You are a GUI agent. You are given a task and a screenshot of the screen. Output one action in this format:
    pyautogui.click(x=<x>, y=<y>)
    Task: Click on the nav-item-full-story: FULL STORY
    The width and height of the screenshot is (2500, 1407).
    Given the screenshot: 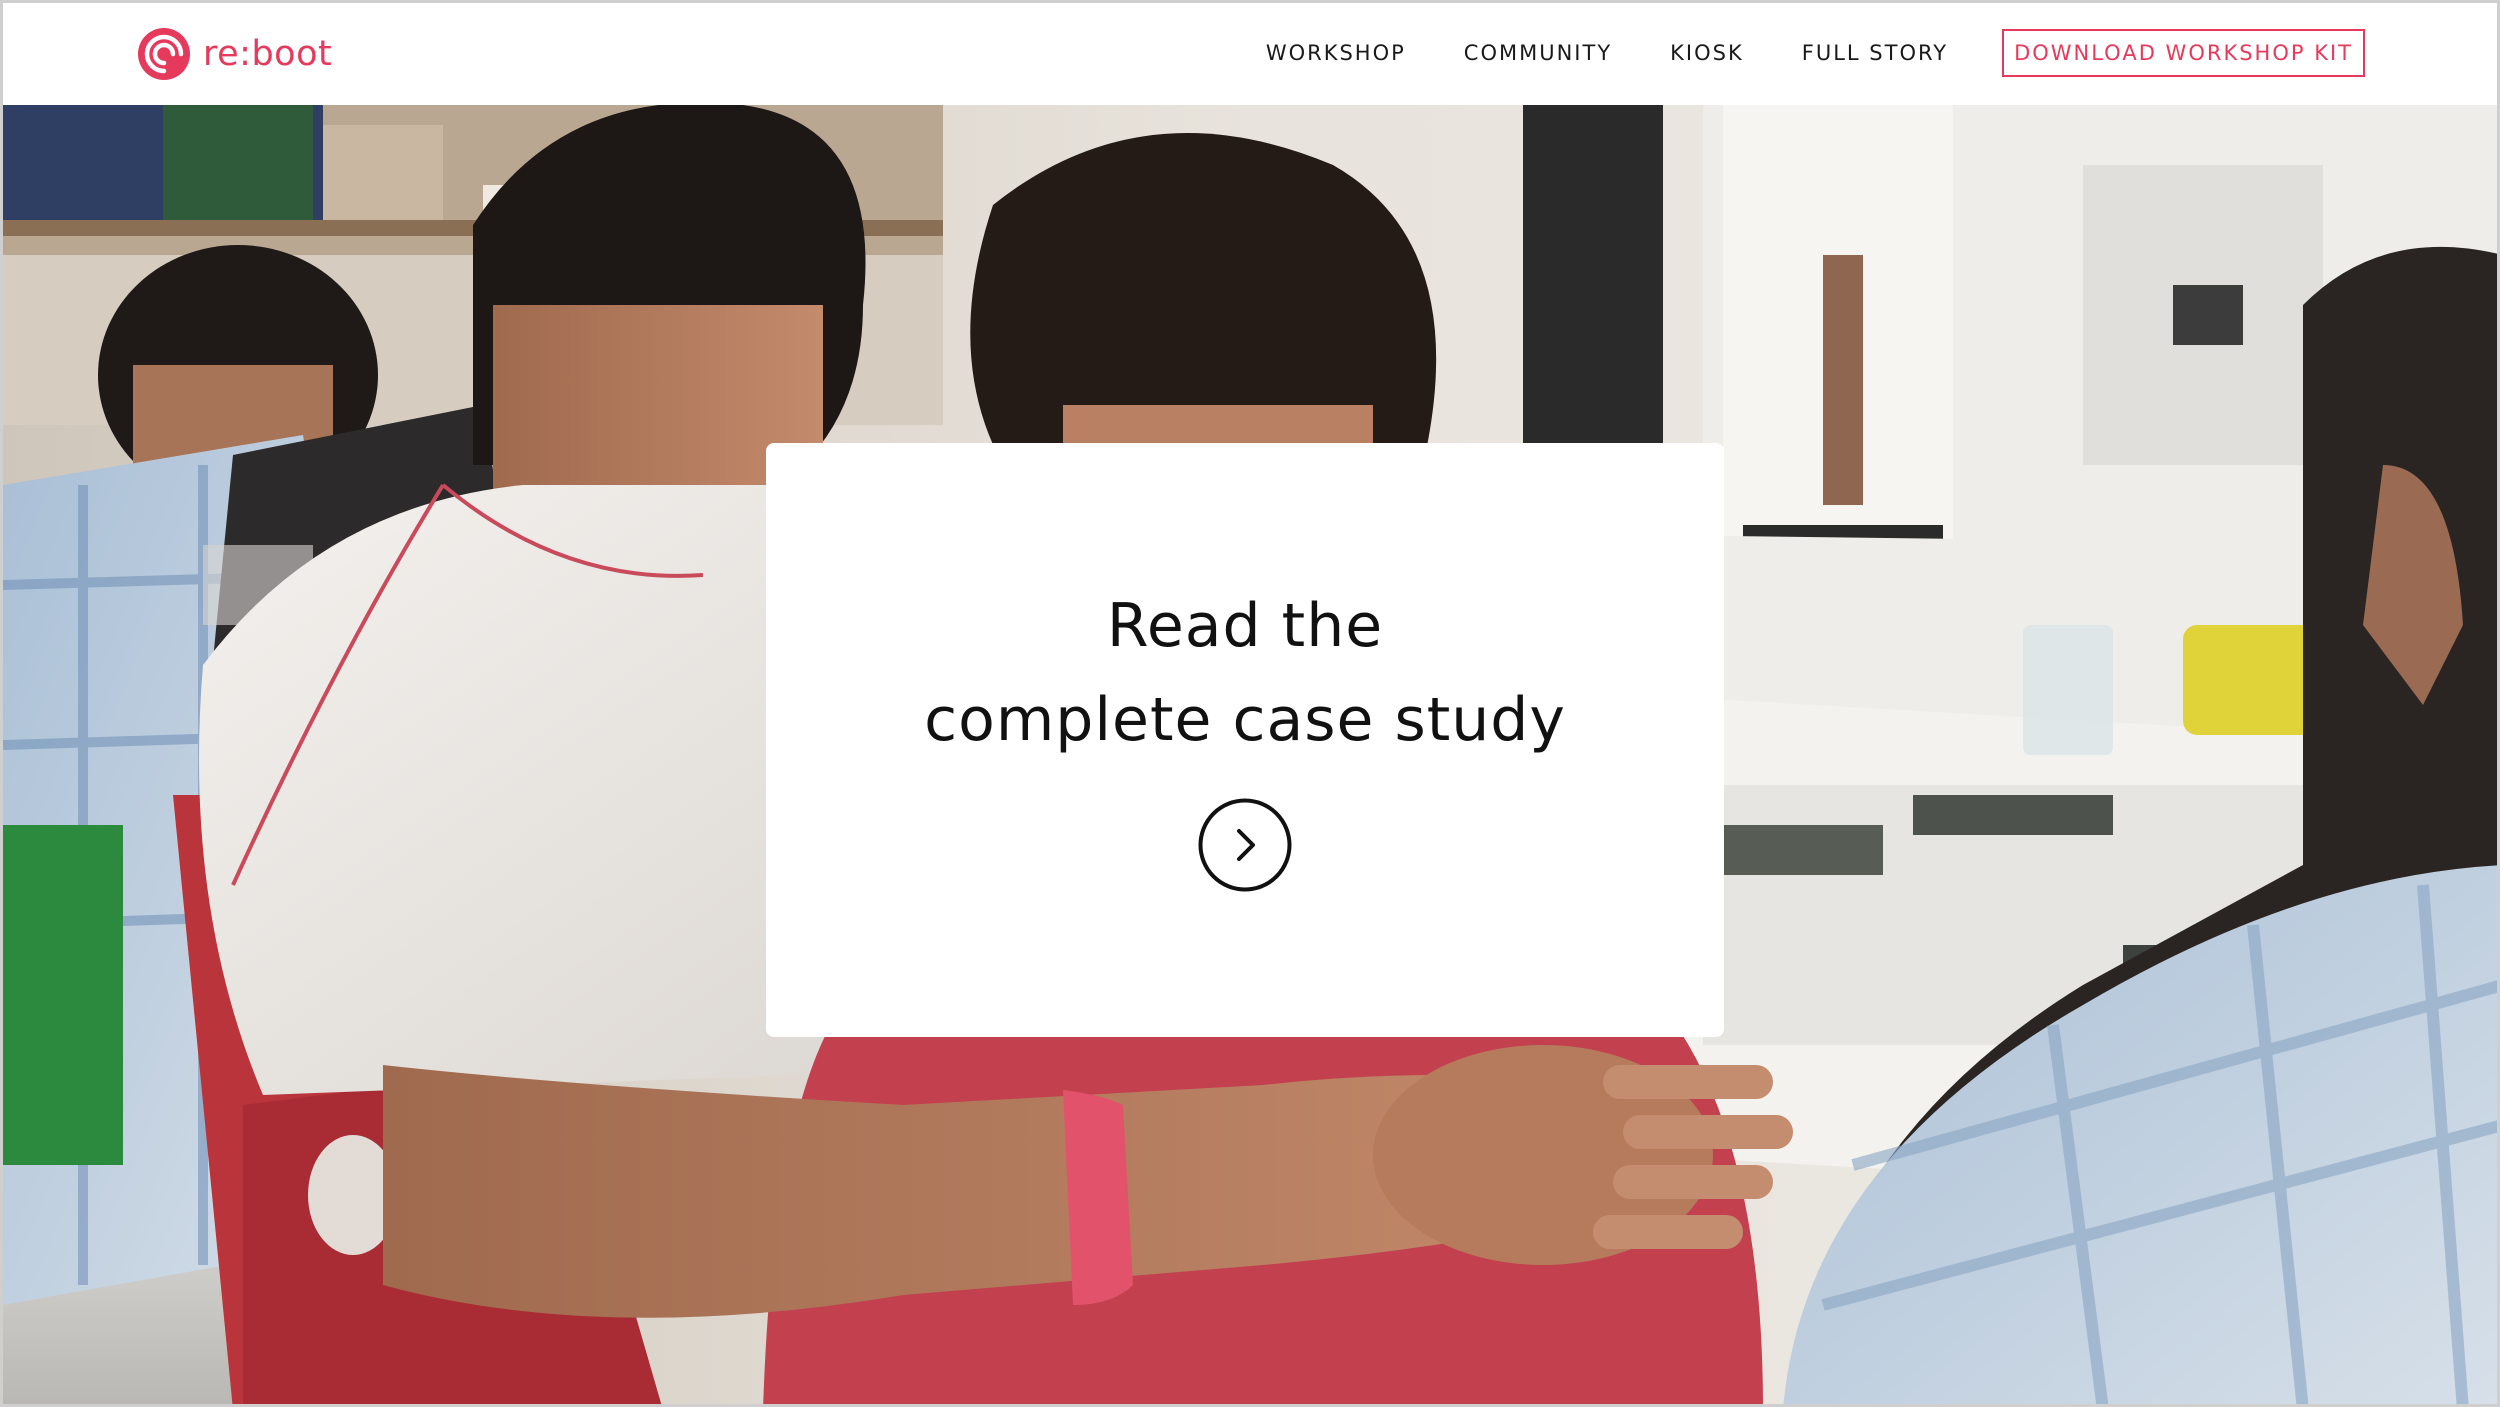 What is the action you would take?
    pyautogui.click(x=1875, y=53)
    